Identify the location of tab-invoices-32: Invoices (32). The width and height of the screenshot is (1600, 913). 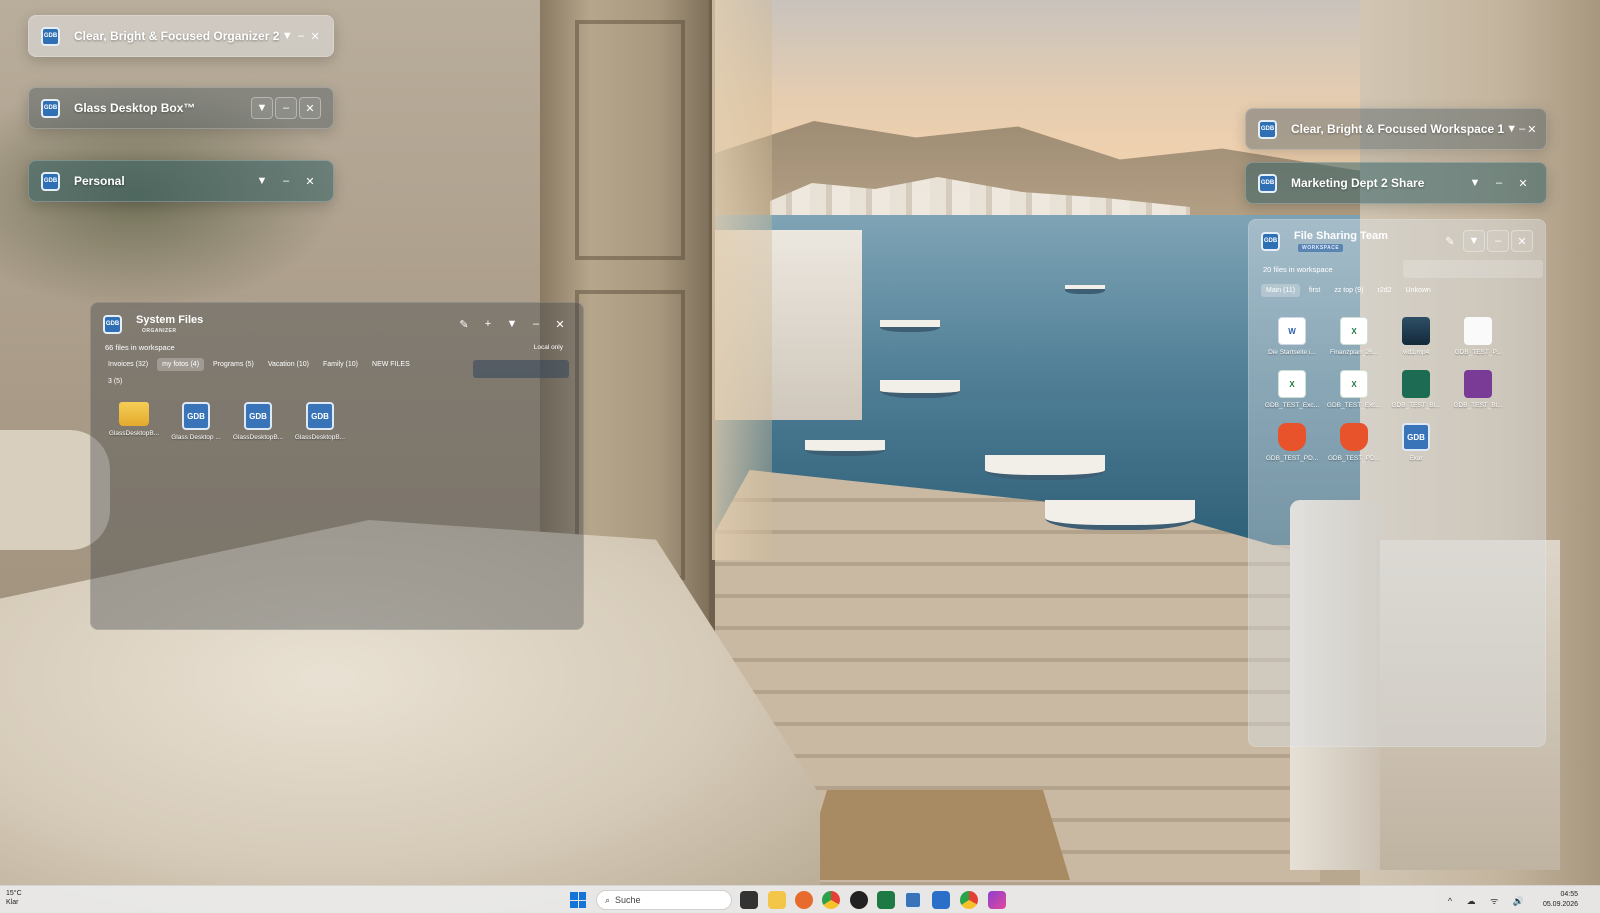
(128, 364).